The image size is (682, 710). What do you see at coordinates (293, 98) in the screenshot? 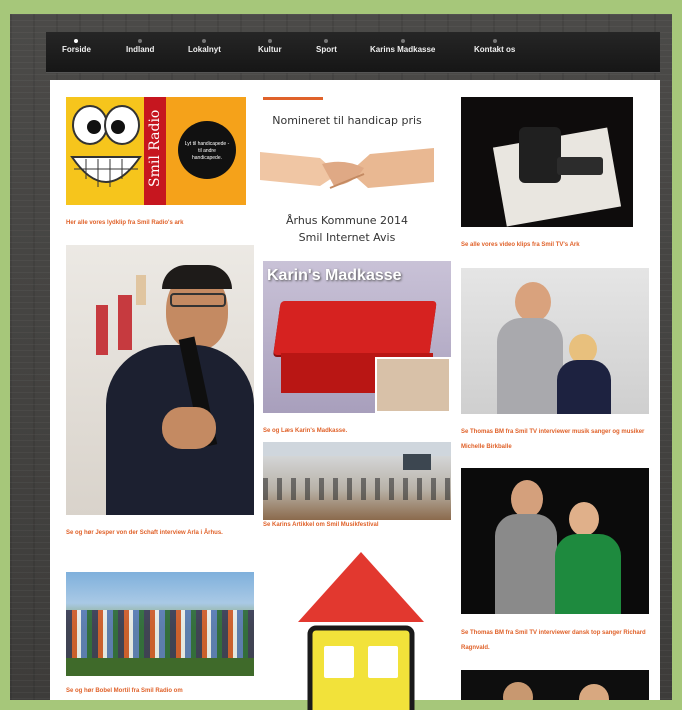
I see `accent-bar` at bounding box center [293, 98].